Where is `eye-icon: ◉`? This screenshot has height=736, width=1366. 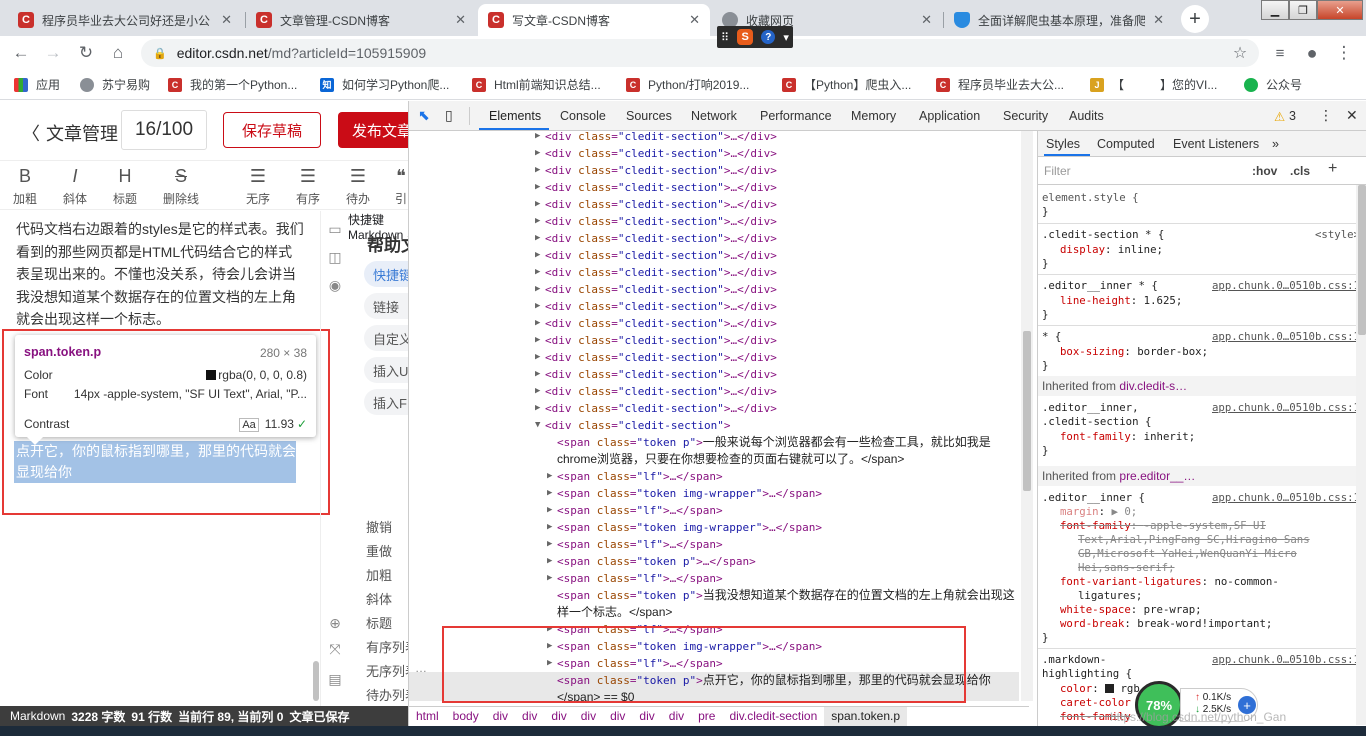
eye-icon: ◉ is located at coordinates (335, 285).